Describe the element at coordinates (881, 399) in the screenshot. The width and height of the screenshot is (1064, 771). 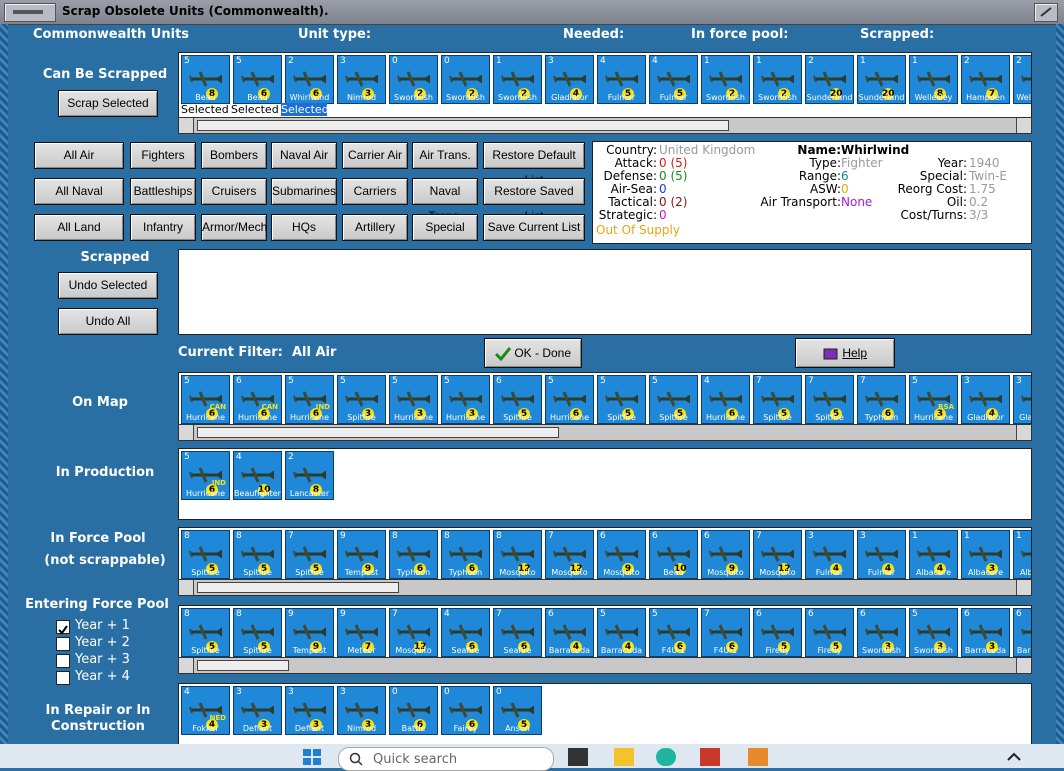
I see `unit-counter: 7 6 Typhoon` at that location.